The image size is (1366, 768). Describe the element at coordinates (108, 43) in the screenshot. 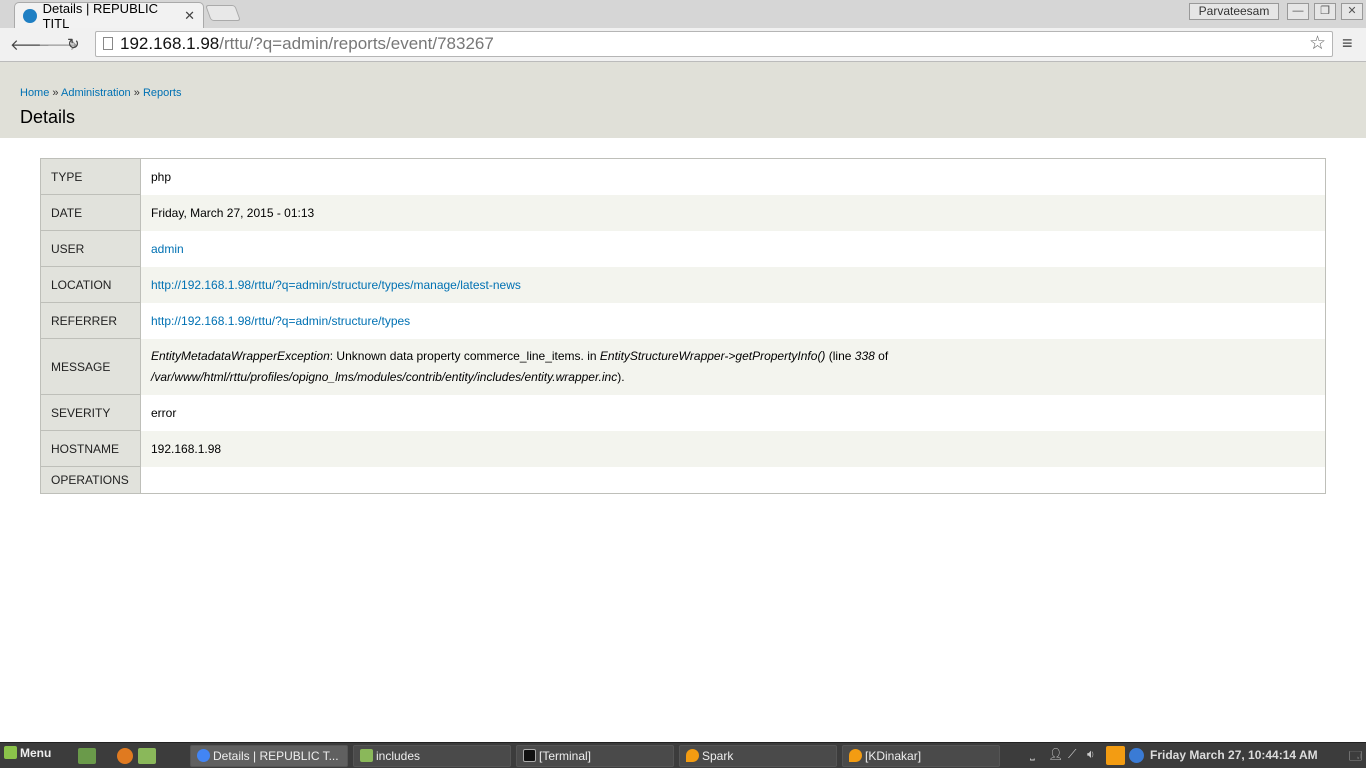

I see `page-icon` at that location.